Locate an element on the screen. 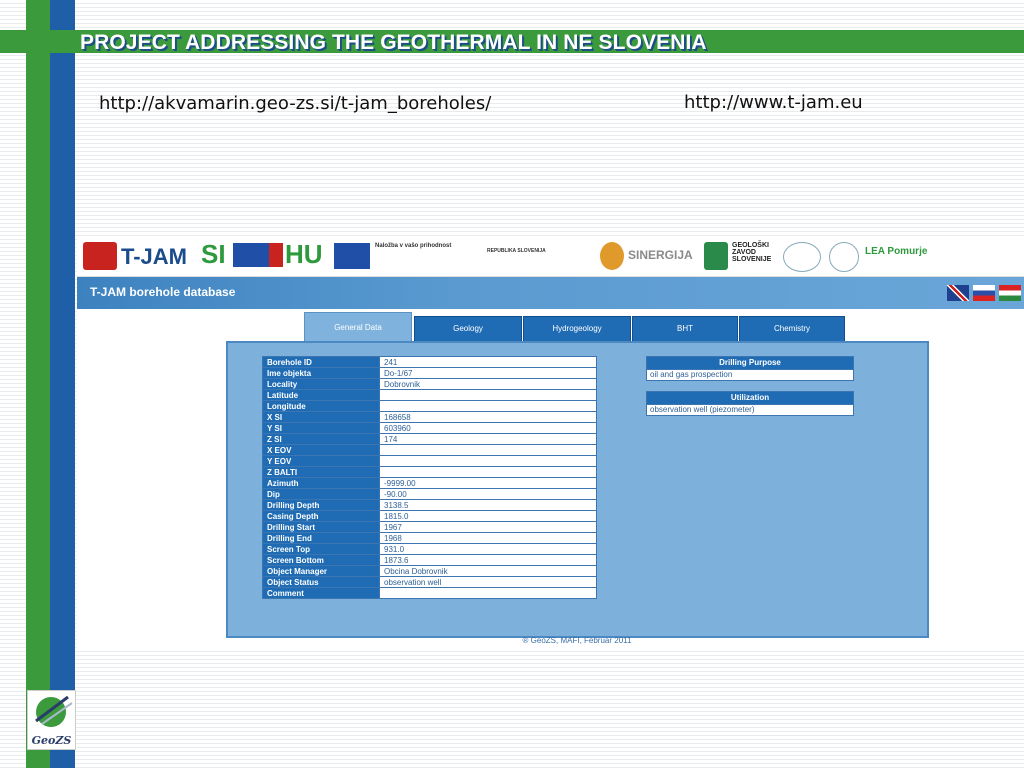 The width and height of the screenshot is (1024, 768). field-label: Screen Top is located at coordinates (321, 549).